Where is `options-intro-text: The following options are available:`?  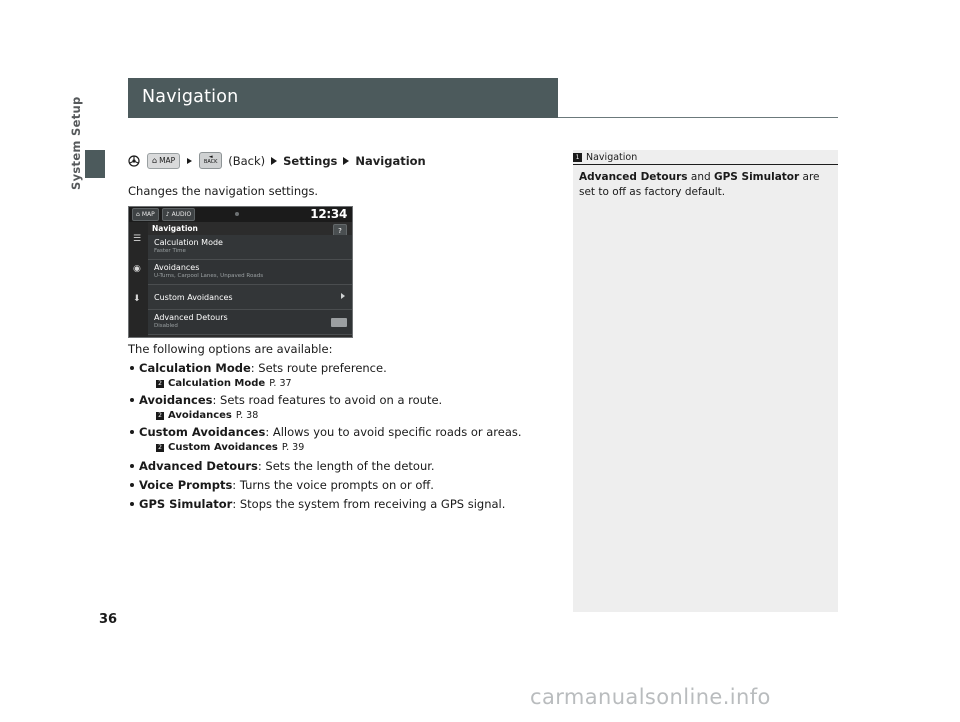 options-intro-text: The following options are available: is located at coordinates (230, 349).